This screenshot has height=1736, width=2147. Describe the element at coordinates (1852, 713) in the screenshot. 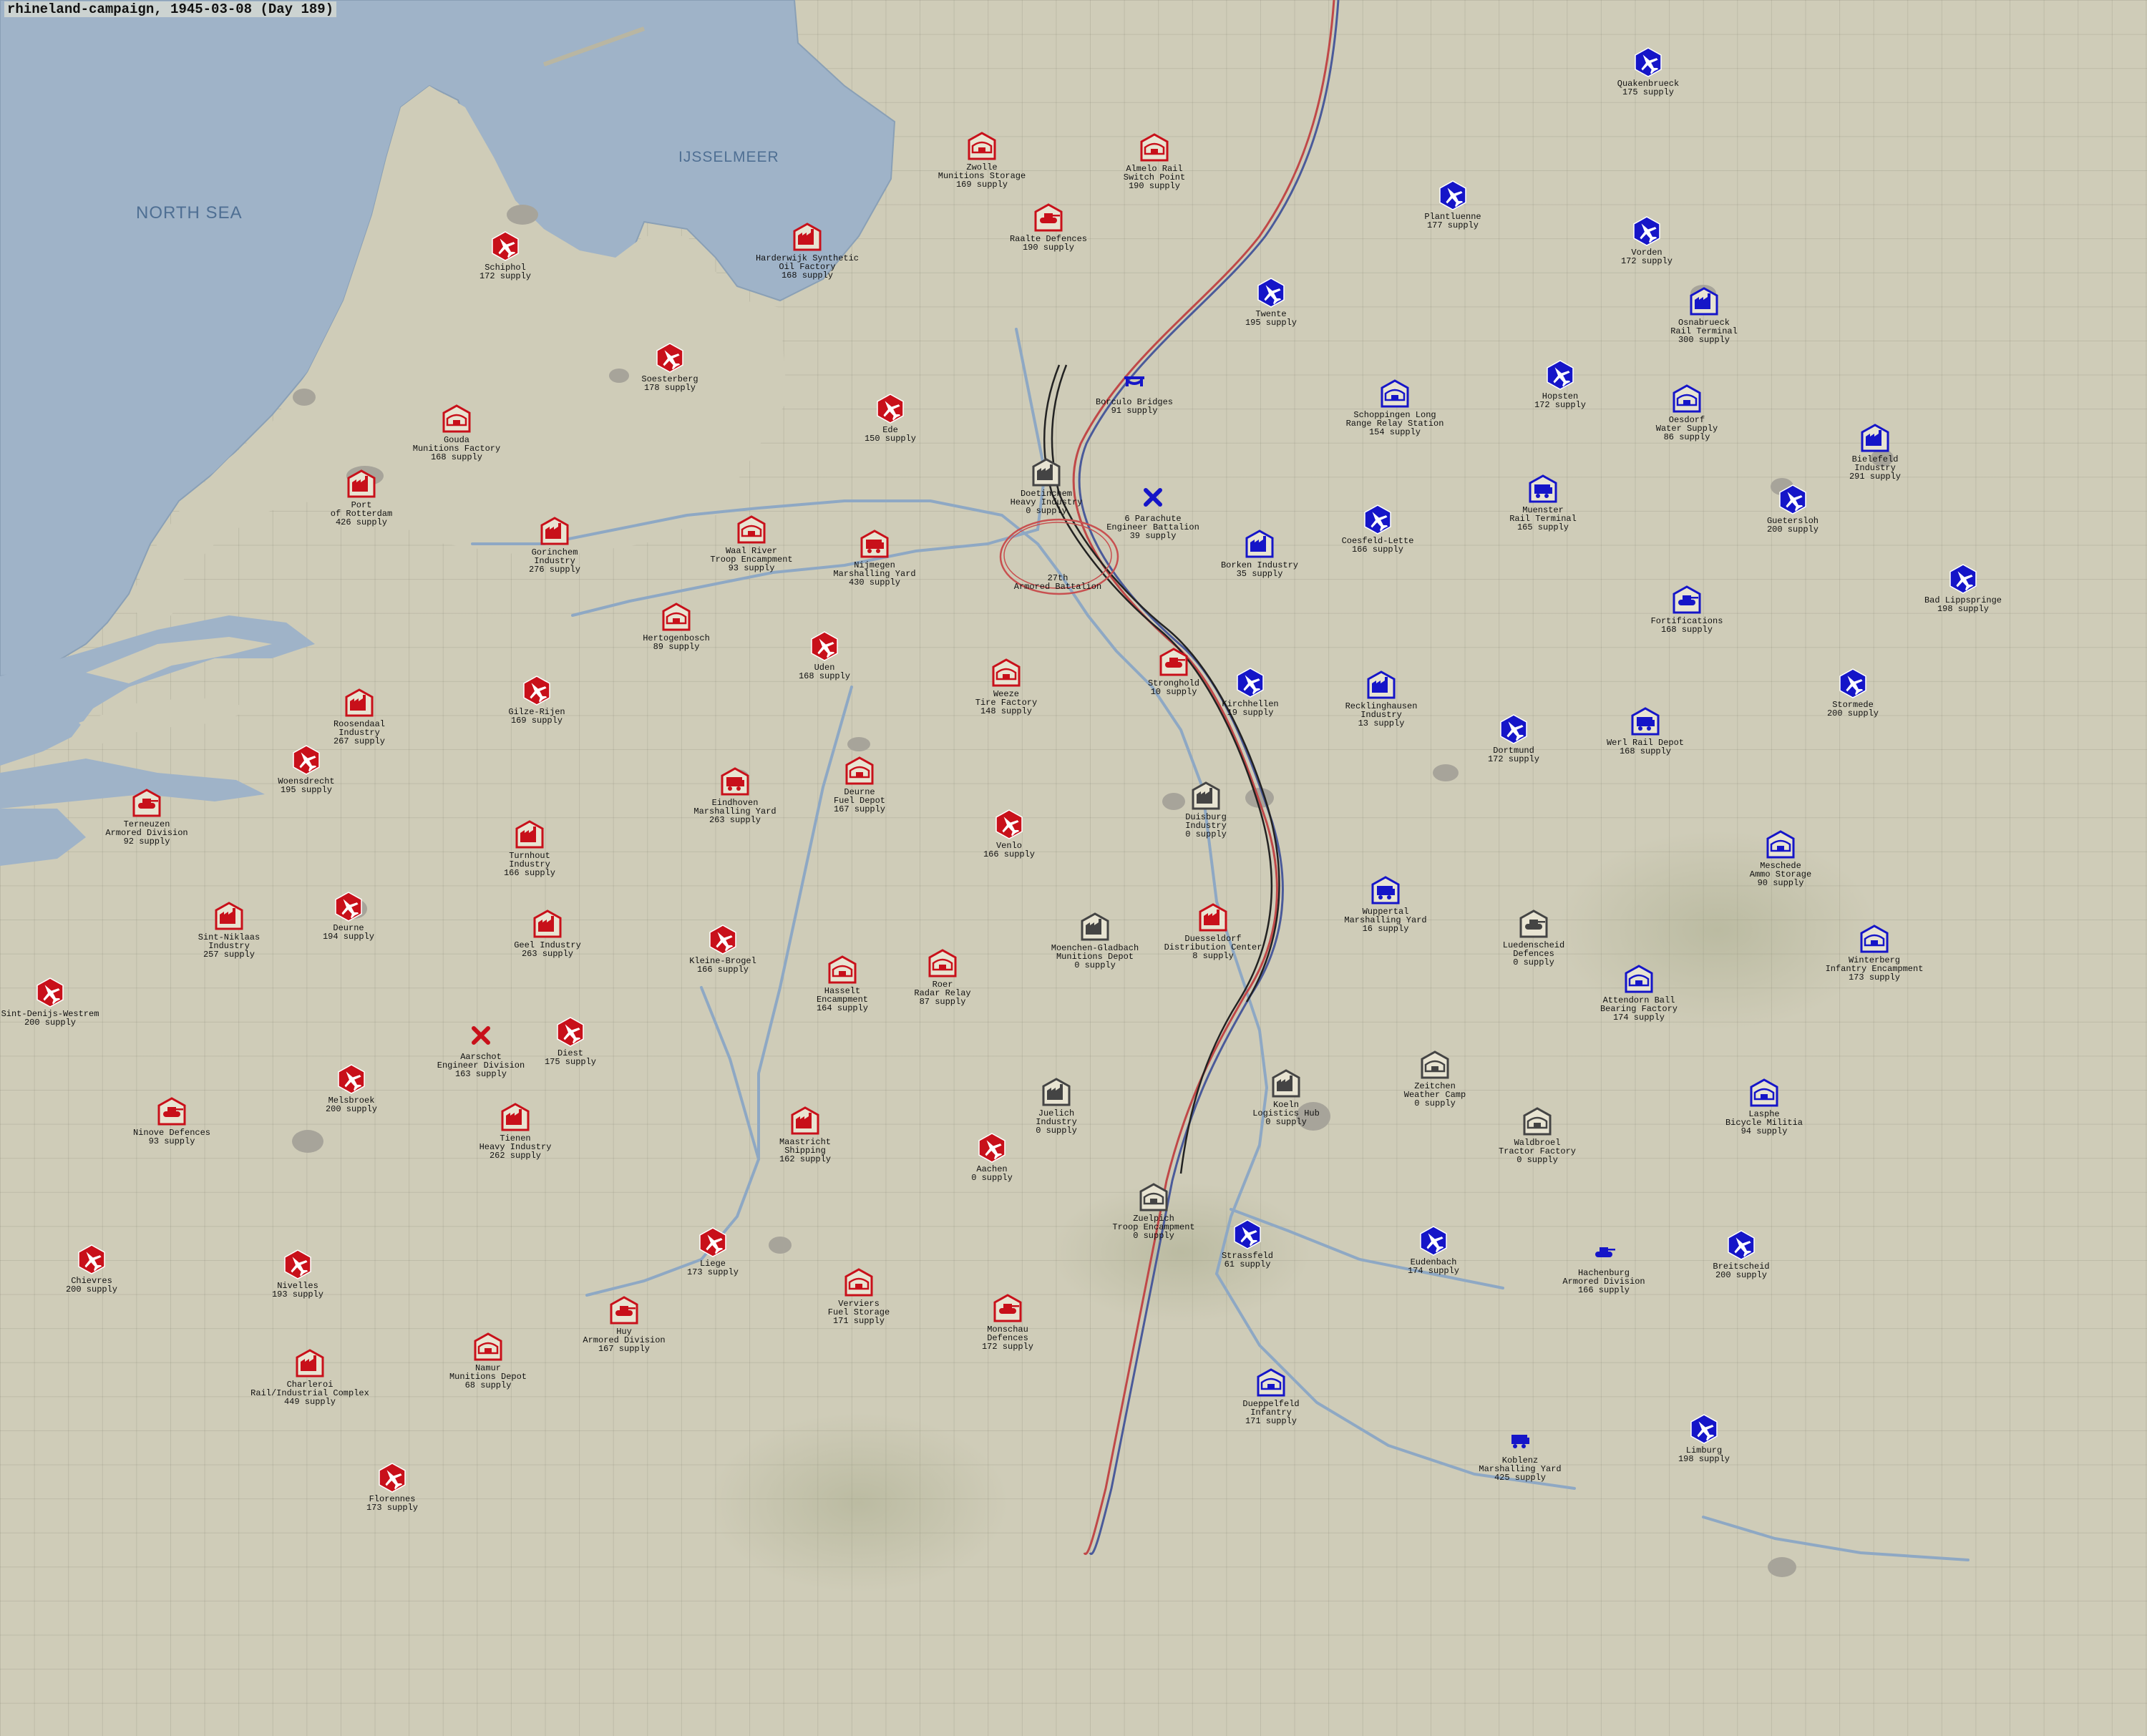

I see `marker-supply: 200 supply` at that location.